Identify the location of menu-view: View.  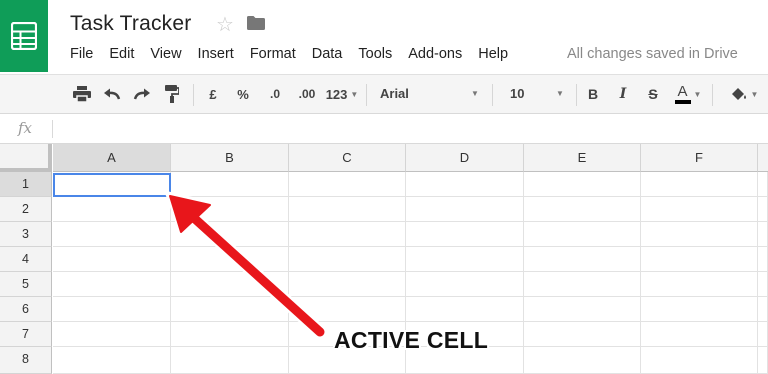
(165, 54).